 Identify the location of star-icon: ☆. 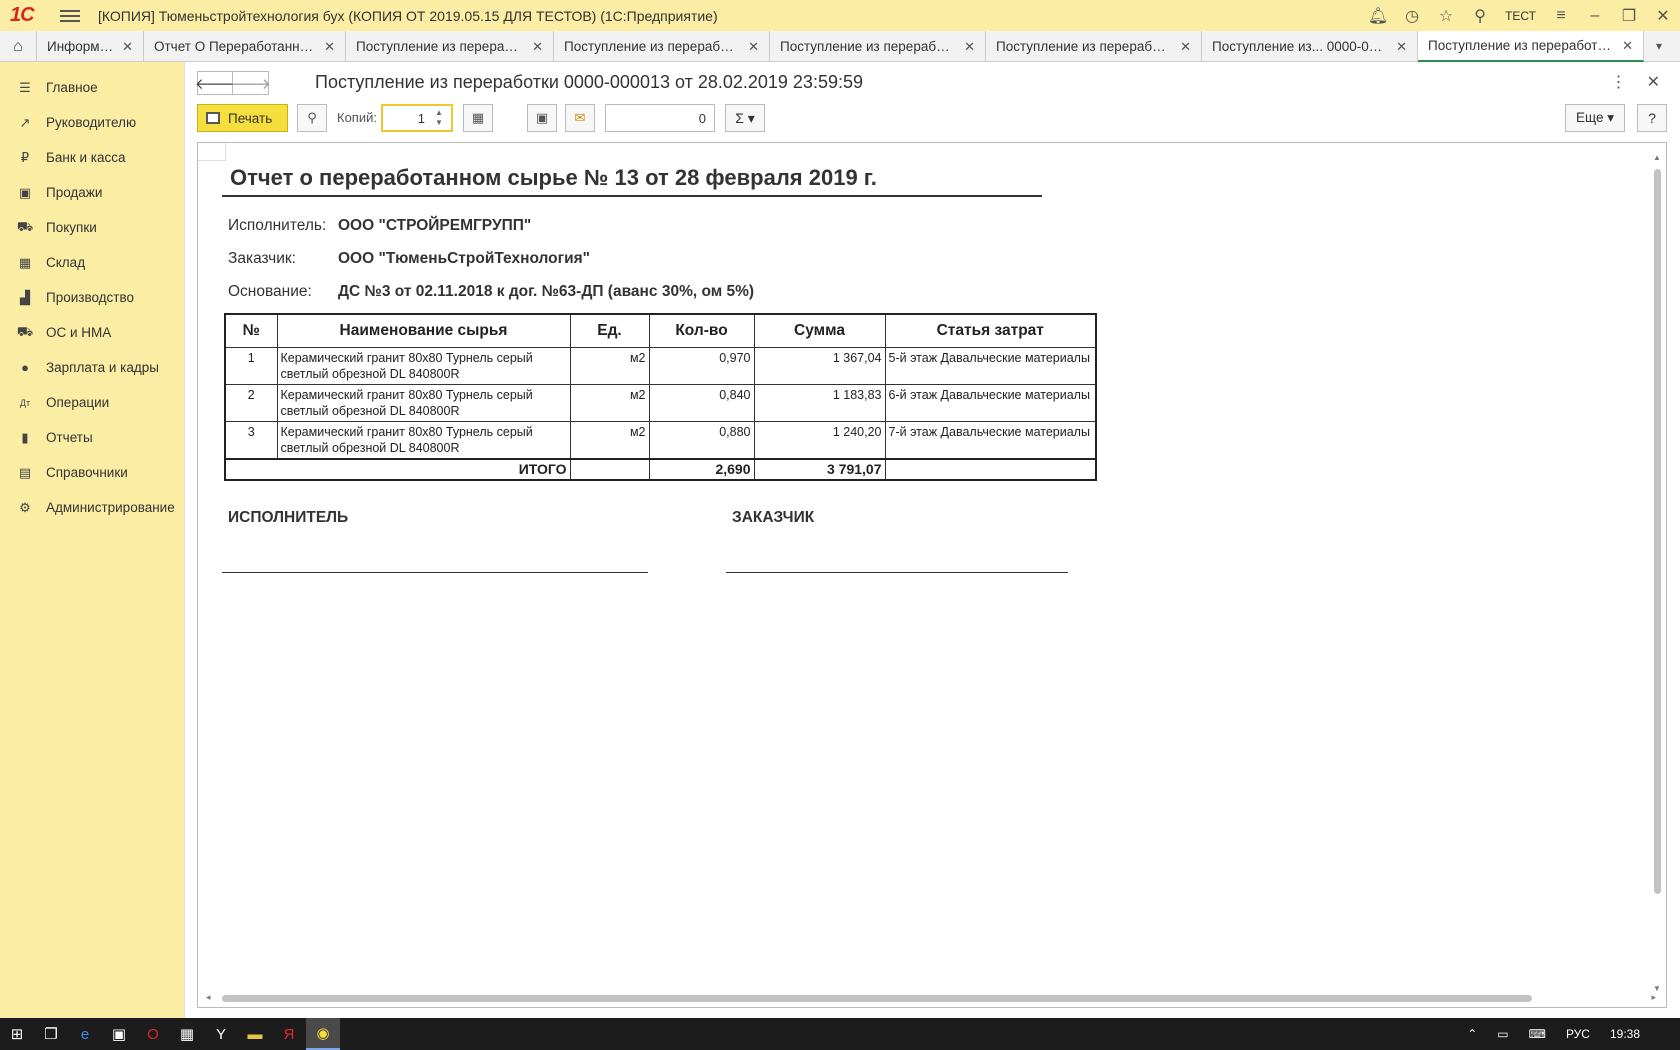
(1446, 15).